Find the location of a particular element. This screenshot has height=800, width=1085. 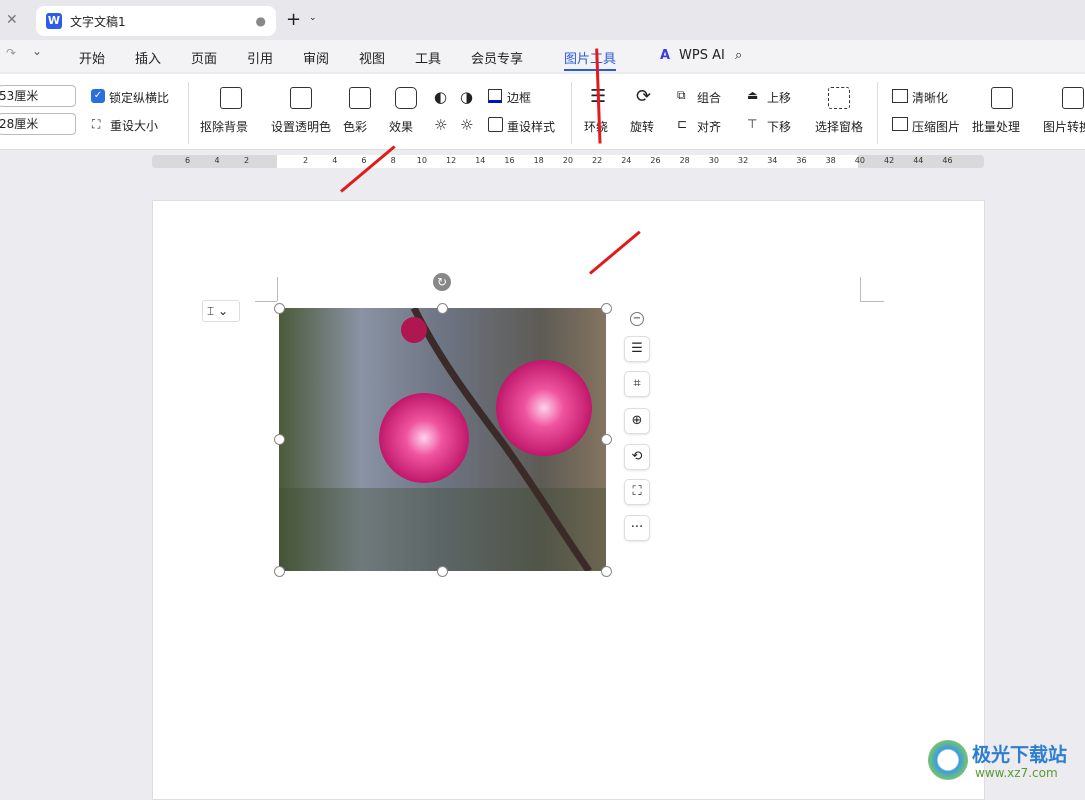

ruler-tick: 18 is located at coordinates (538, 160).